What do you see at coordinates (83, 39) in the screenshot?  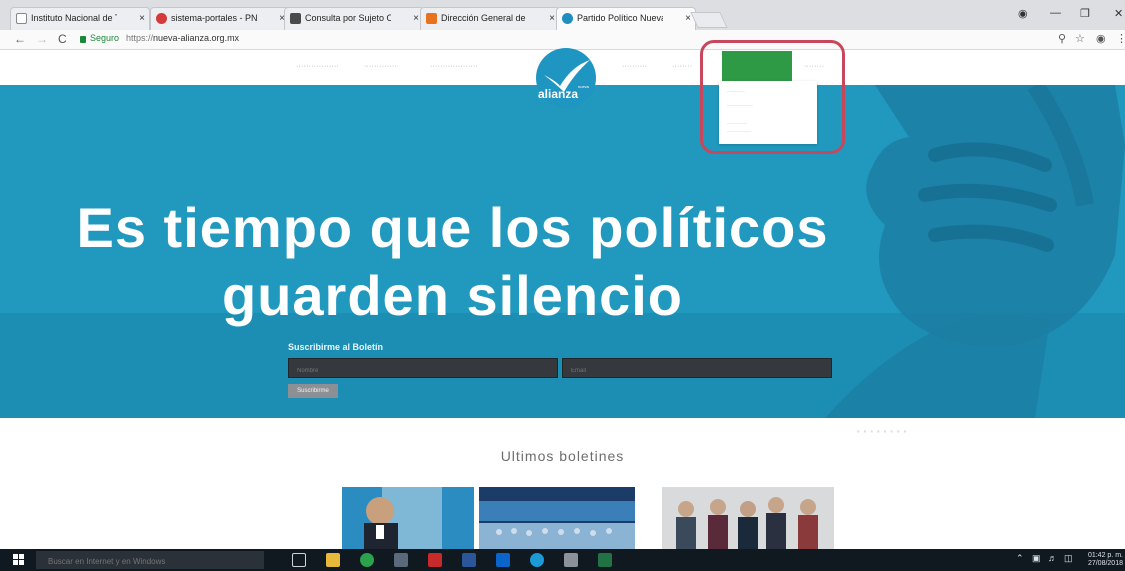 I see `lock-icon` at bounding box center [83, 39].